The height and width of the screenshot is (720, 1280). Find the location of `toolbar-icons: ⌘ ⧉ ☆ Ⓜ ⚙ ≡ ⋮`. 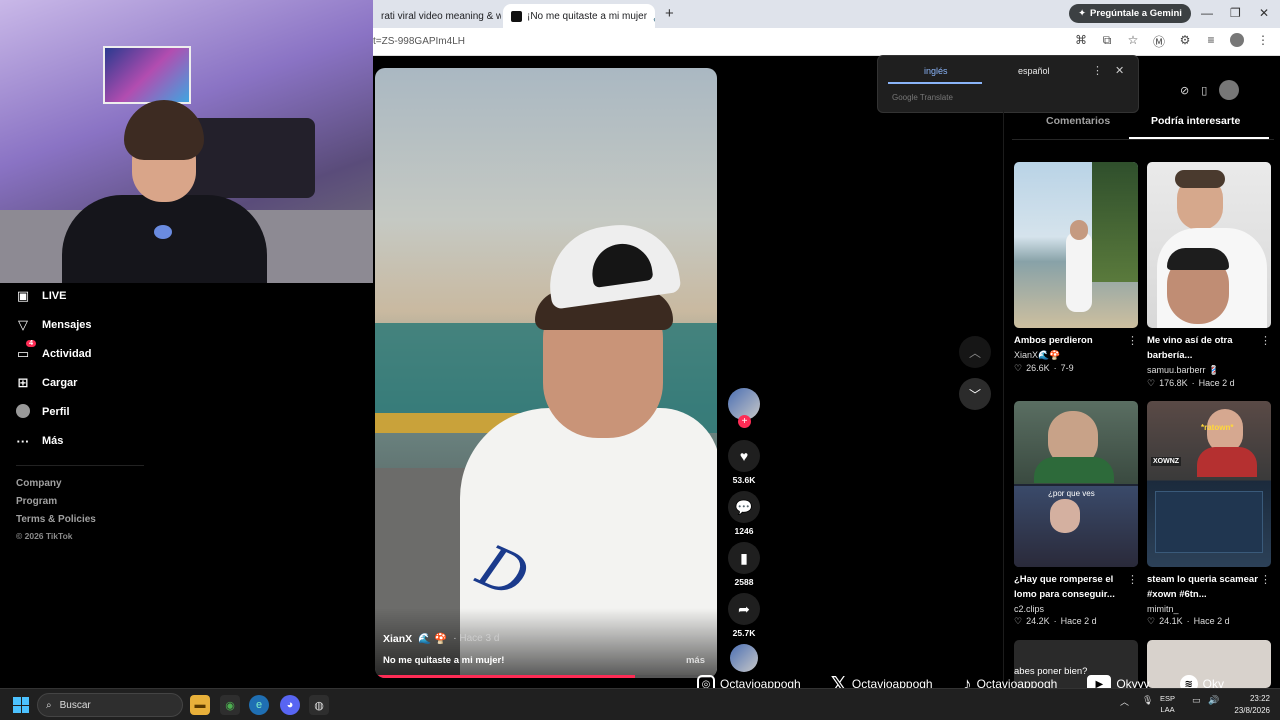

toolbar-icons: ⌘ ⧉ ☆ Ⓜ ⚙ ≡ ⋮ is located at coordinates (1172, 41).